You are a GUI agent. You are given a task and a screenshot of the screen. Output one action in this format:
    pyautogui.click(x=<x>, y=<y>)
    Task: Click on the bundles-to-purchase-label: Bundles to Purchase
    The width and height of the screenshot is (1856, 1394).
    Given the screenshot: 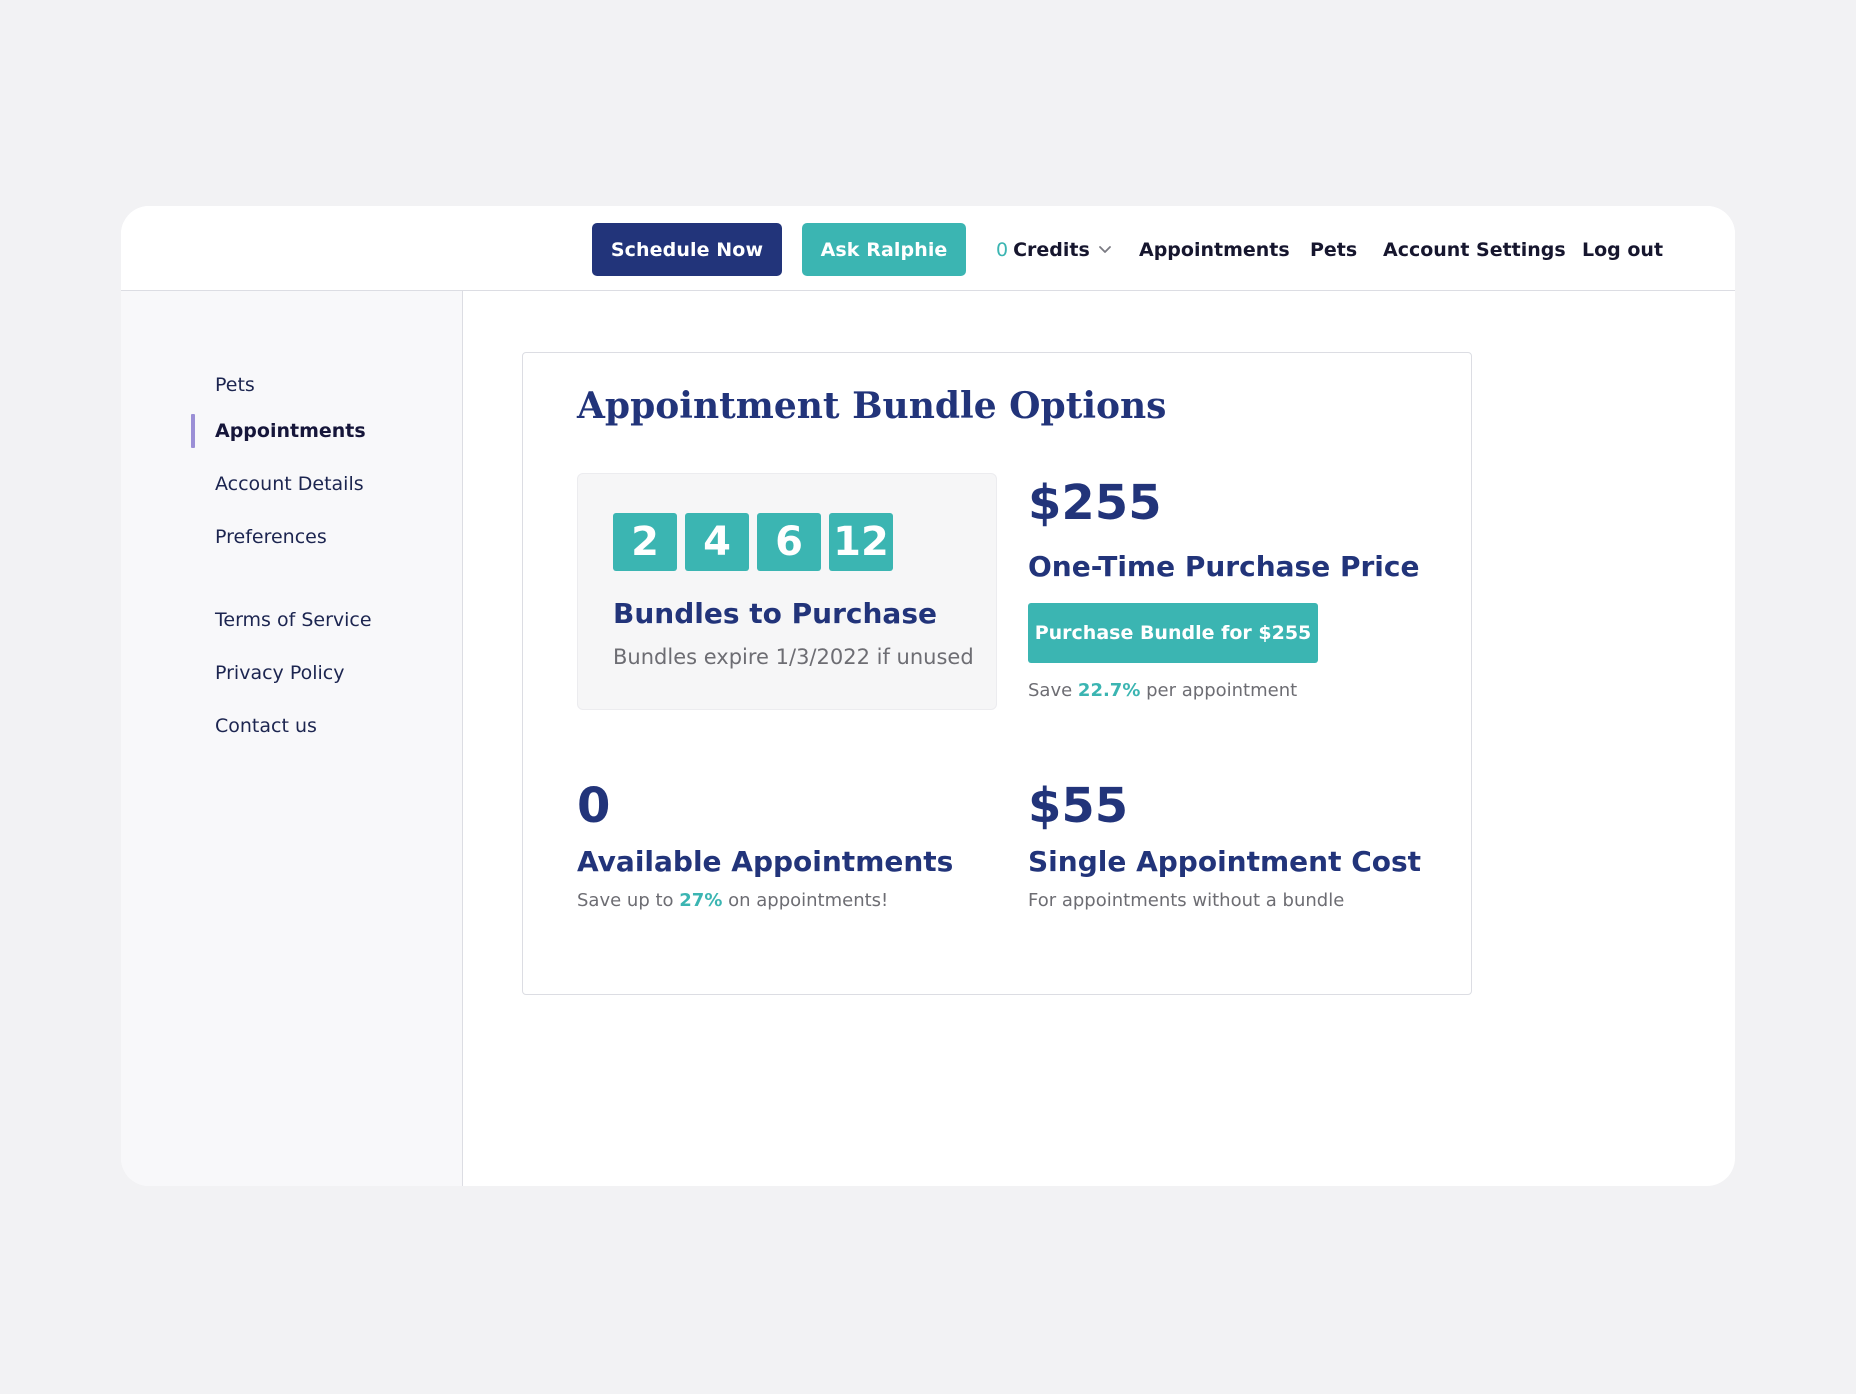 What is the action you would take?
    pyautogui.click(x=775, y=613)
    